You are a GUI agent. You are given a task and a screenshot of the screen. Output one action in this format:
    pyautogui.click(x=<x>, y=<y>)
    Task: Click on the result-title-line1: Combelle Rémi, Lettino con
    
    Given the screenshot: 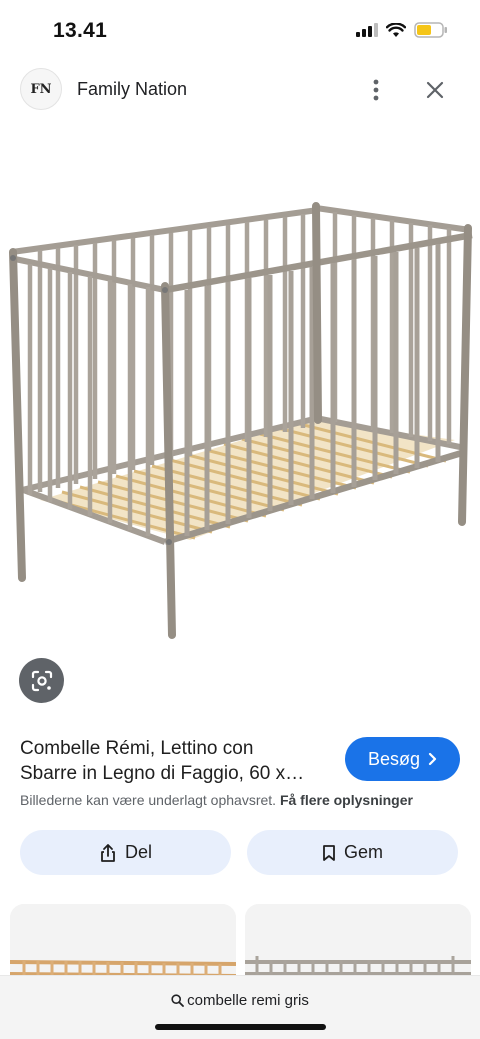 What is the action you would take?
    pyautogui.click(x=137, y=748)
    